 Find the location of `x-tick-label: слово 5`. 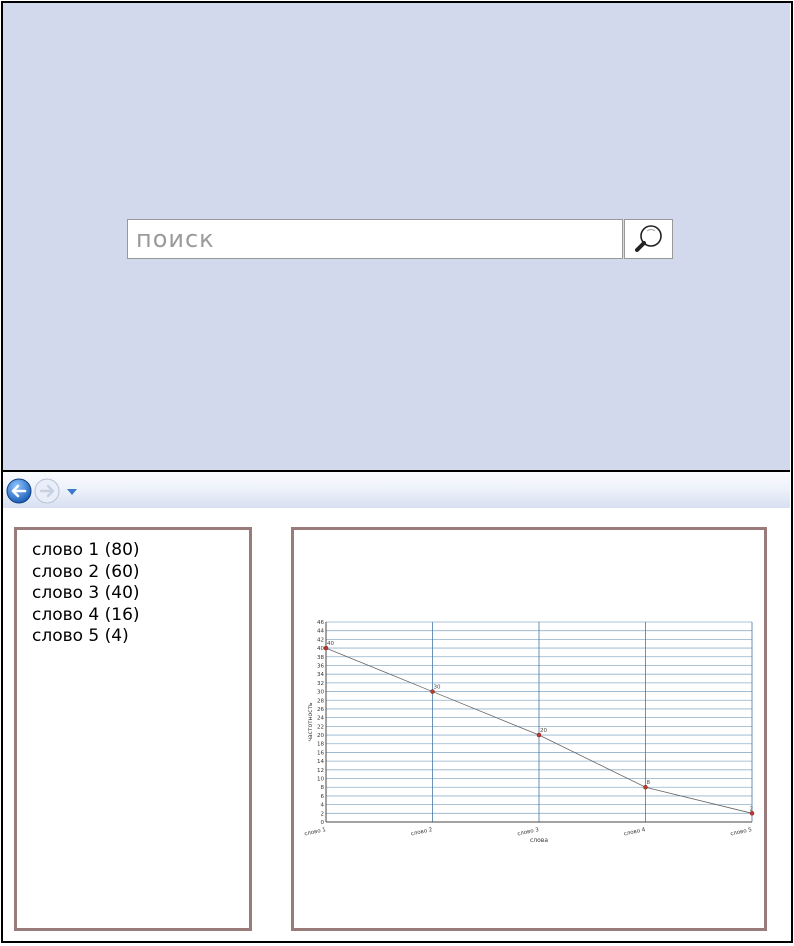

x-tick-label: слово 5 is located at coordinates (741, 832).